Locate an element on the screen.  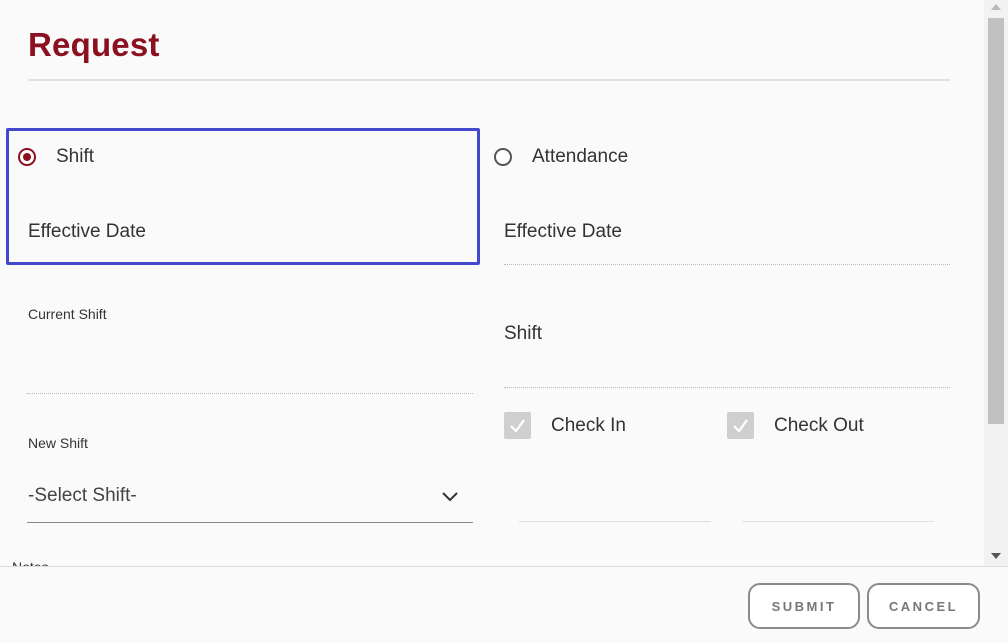
submit-button: SUBMIT is located at coordinates (804, 606).